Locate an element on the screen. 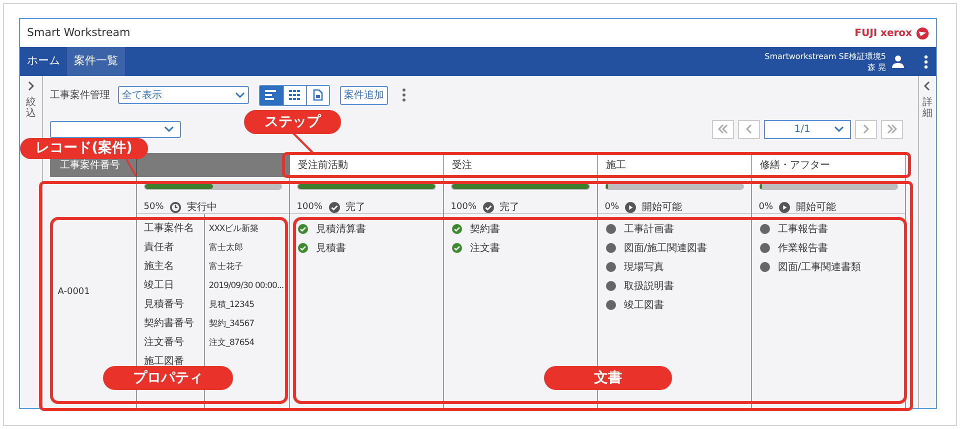 Image resolution: width=960 pixels, height=429 pixels. percent-text: 50% is located at coordinates (154, 207).